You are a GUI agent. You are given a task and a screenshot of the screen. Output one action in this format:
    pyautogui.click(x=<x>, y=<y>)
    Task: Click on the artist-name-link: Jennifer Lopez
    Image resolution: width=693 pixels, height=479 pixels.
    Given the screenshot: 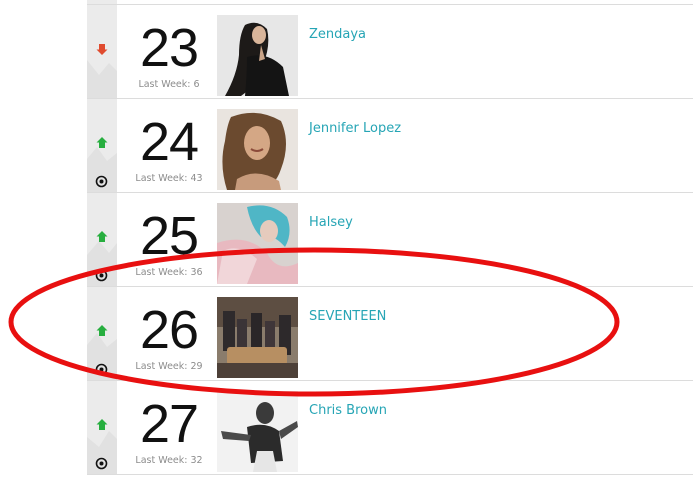 What is the action you would take?
    pyautogui.click(x=355, y=128)
    